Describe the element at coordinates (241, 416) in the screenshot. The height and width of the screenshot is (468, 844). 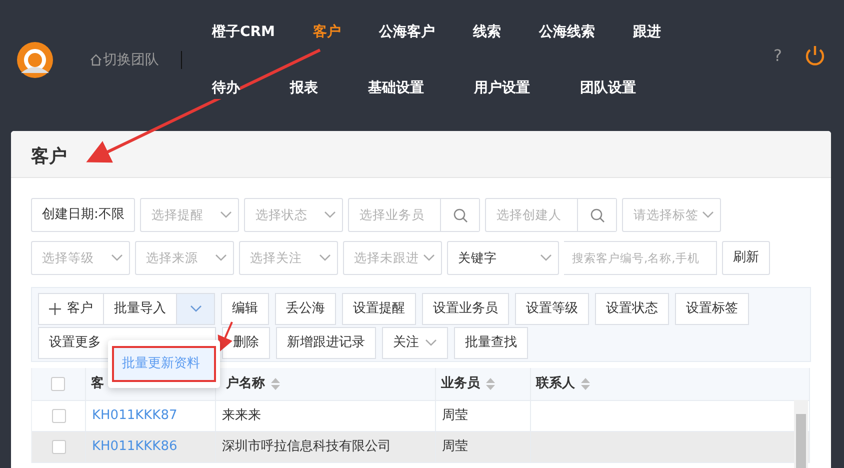
I see `table-cell-text: 来来来` at that location.